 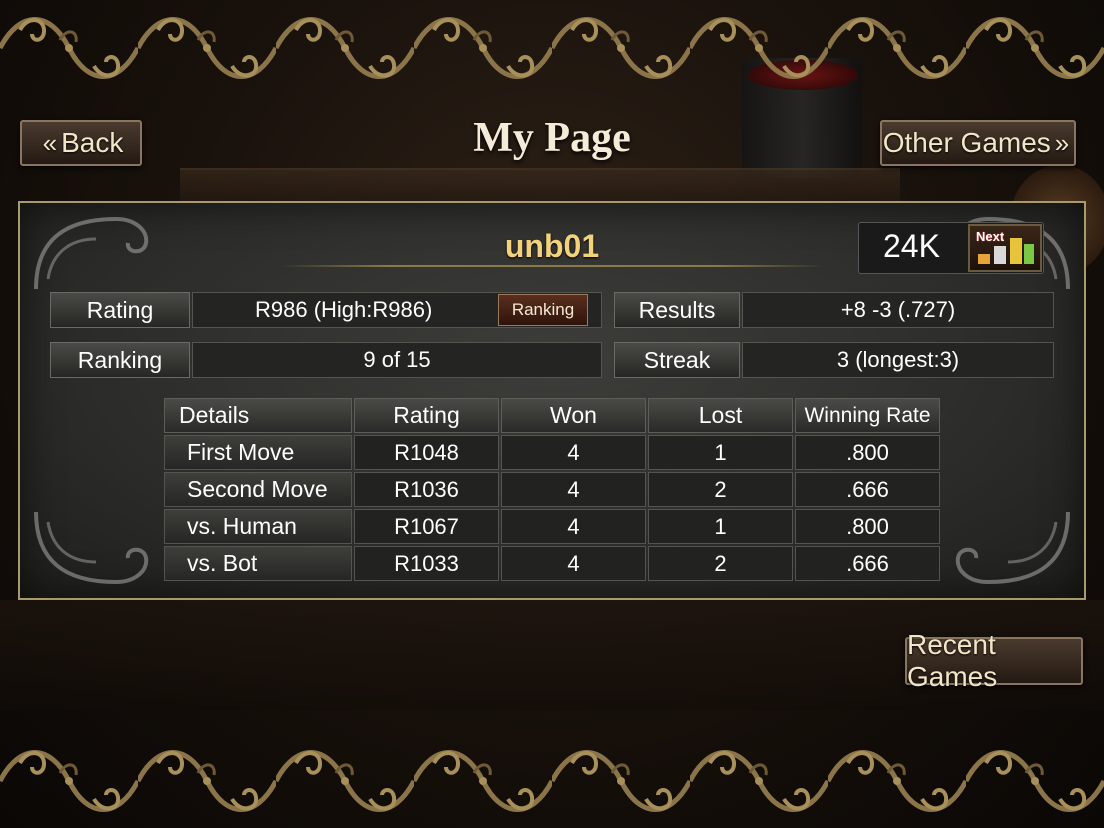 I want to click on bottom-ornament-border, so click(x=552, y=780).